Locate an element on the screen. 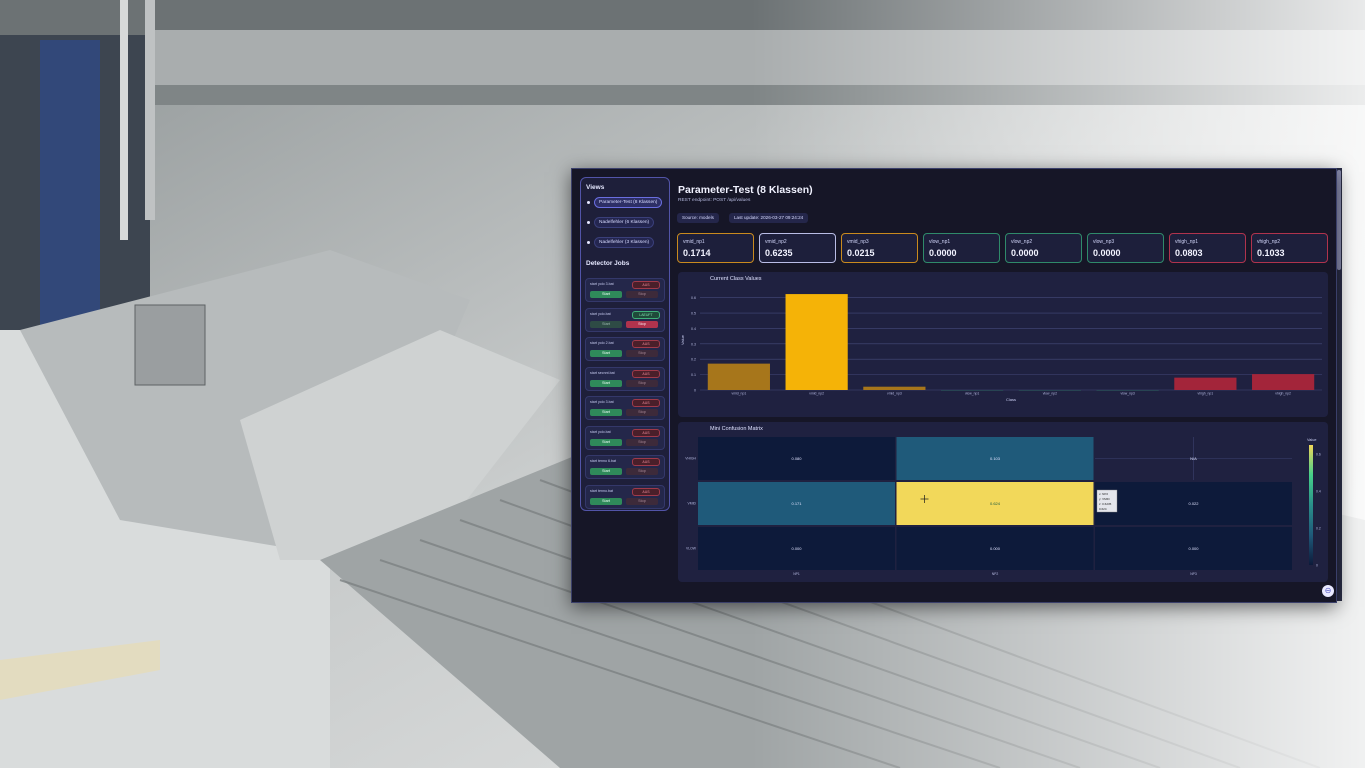 The image size is (1365, 768). job-label: start yolo 2.bat is located at coordinates (602, 343).